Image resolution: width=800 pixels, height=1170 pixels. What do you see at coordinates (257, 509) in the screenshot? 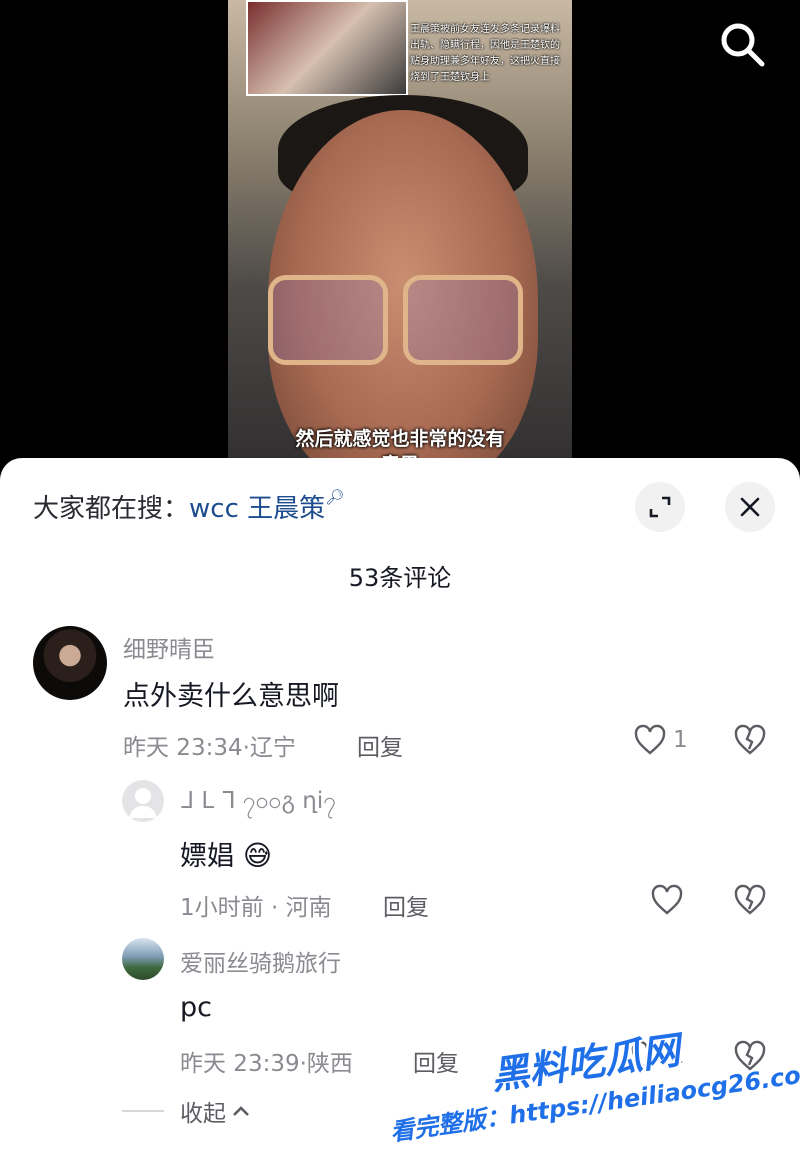
I see `trending-keyword: wcc 王晨策` at bounding box center [257, 509].